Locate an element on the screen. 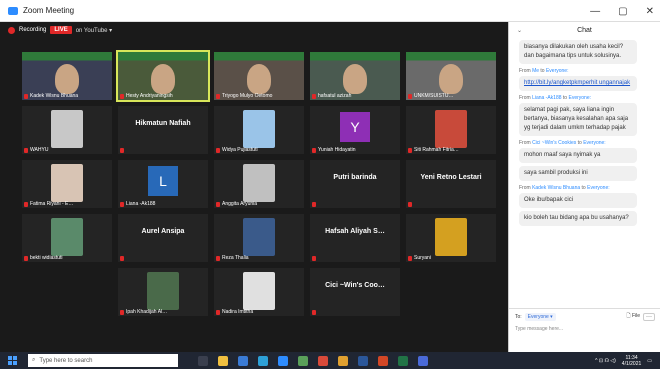 This screenshot has height=369, width=660. participant-name-tag: bekti widiastuti is located at coordinates (43, 258).